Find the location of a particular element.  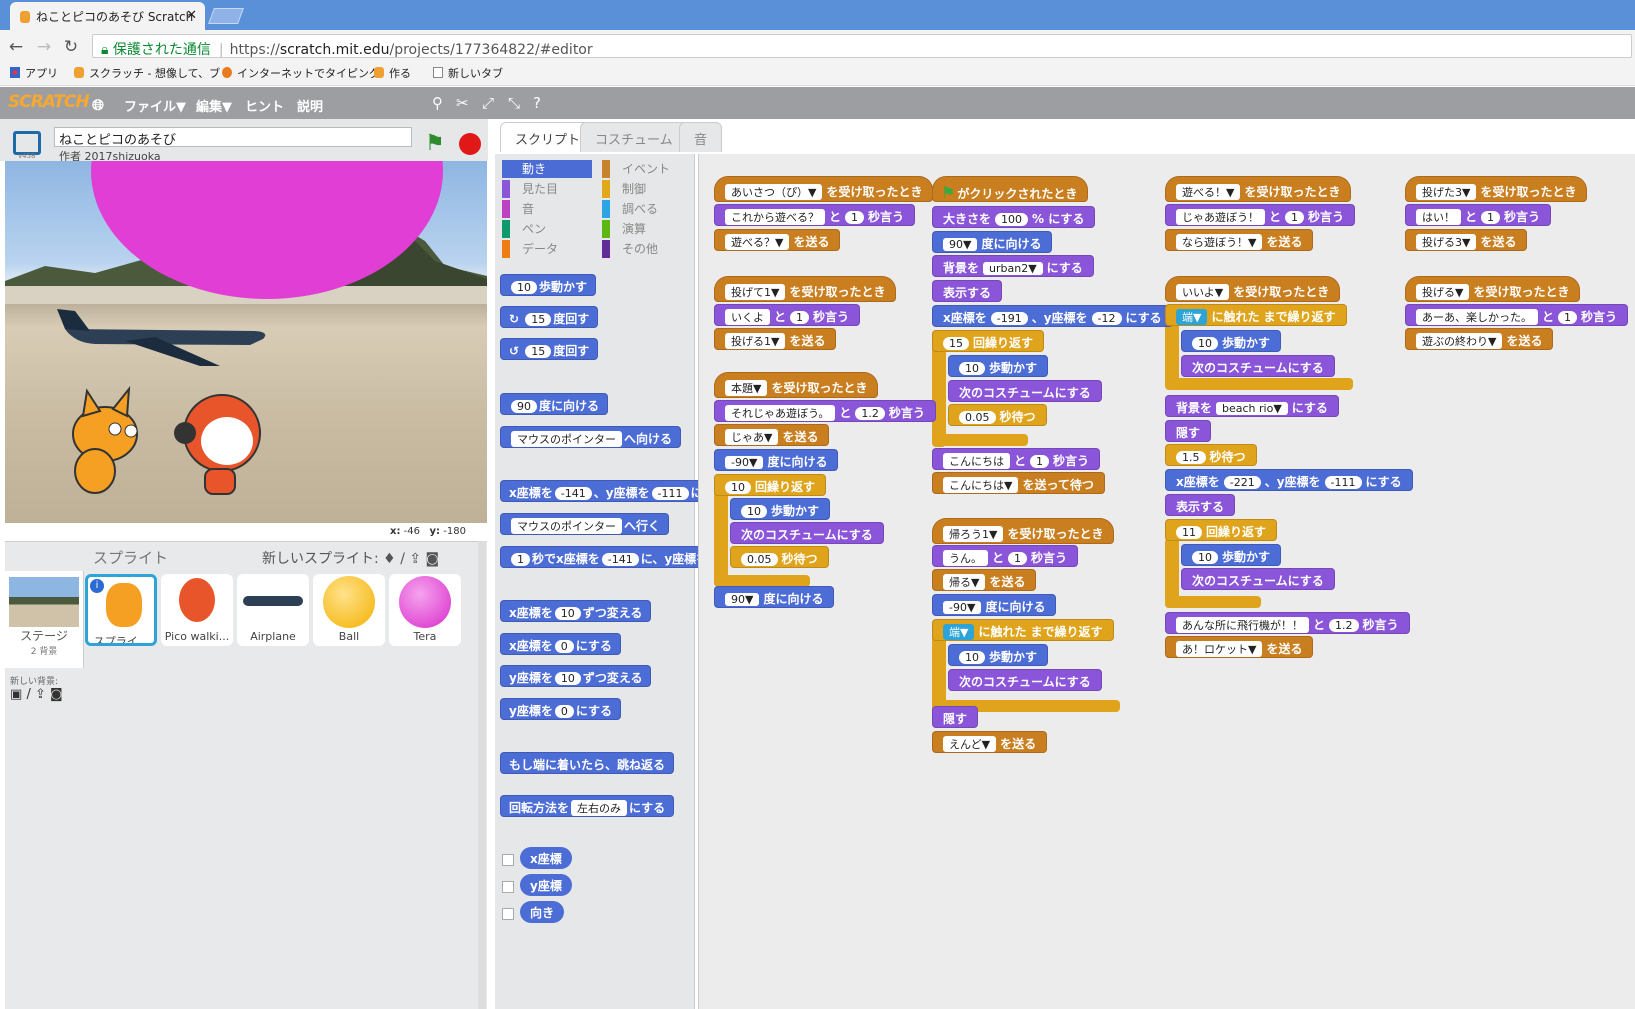

palette-move-block: 10 歩動かす is located at coordinates (548, 285).